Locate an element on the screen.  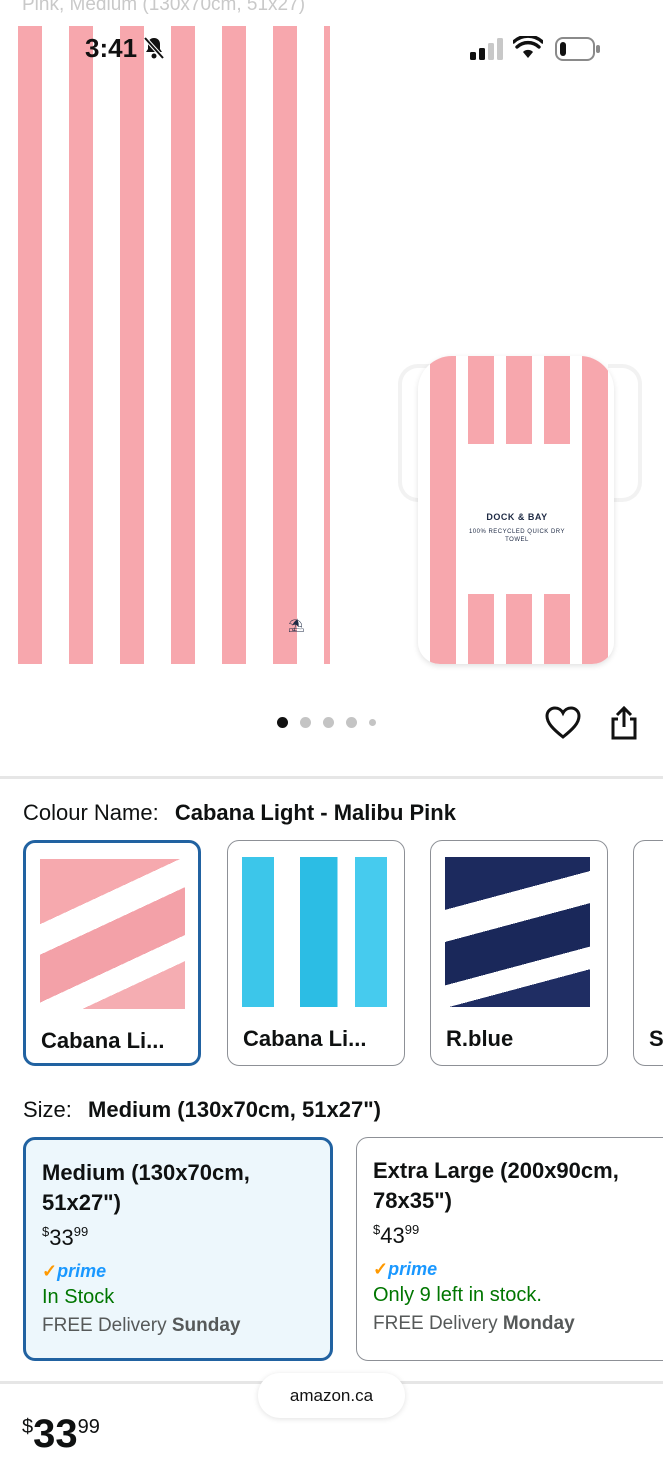
colour-swatch-partial: S is located at coordinates (648, 953).